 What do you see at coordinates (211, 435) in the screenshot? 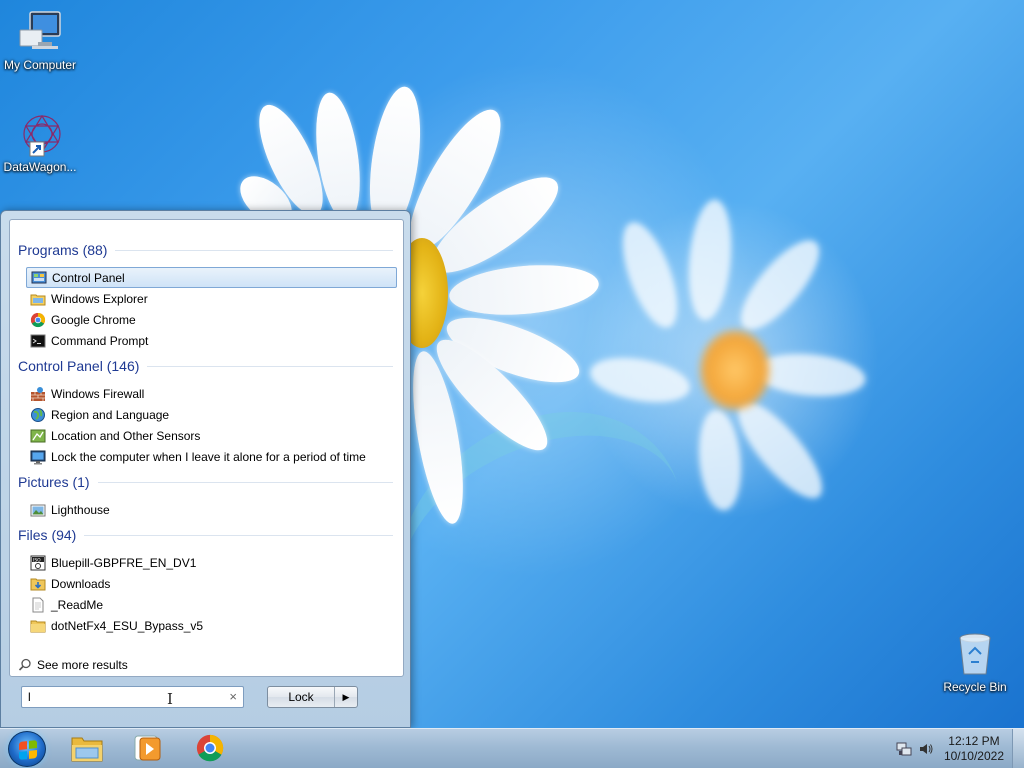
I see `result-location-sensors: Location and Other Sensors` at bounding box center [211, 435].